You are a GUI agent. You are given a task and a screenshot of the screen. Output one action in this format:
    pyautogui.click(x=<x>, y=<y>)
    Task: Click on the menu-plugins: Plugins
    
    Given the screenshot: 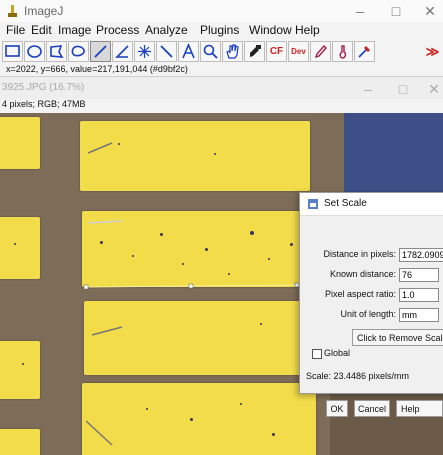 What is the action you would take?
    pyautogui.click(x=219, y=30)
    